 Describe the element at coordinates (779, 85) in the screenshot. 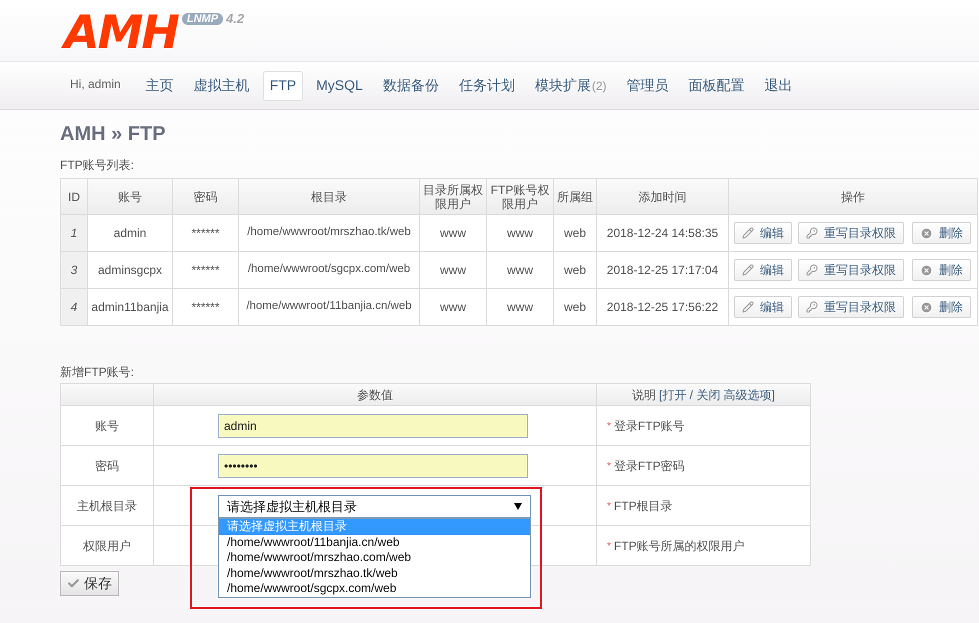

I see `nav-tab: 退出` at that location.